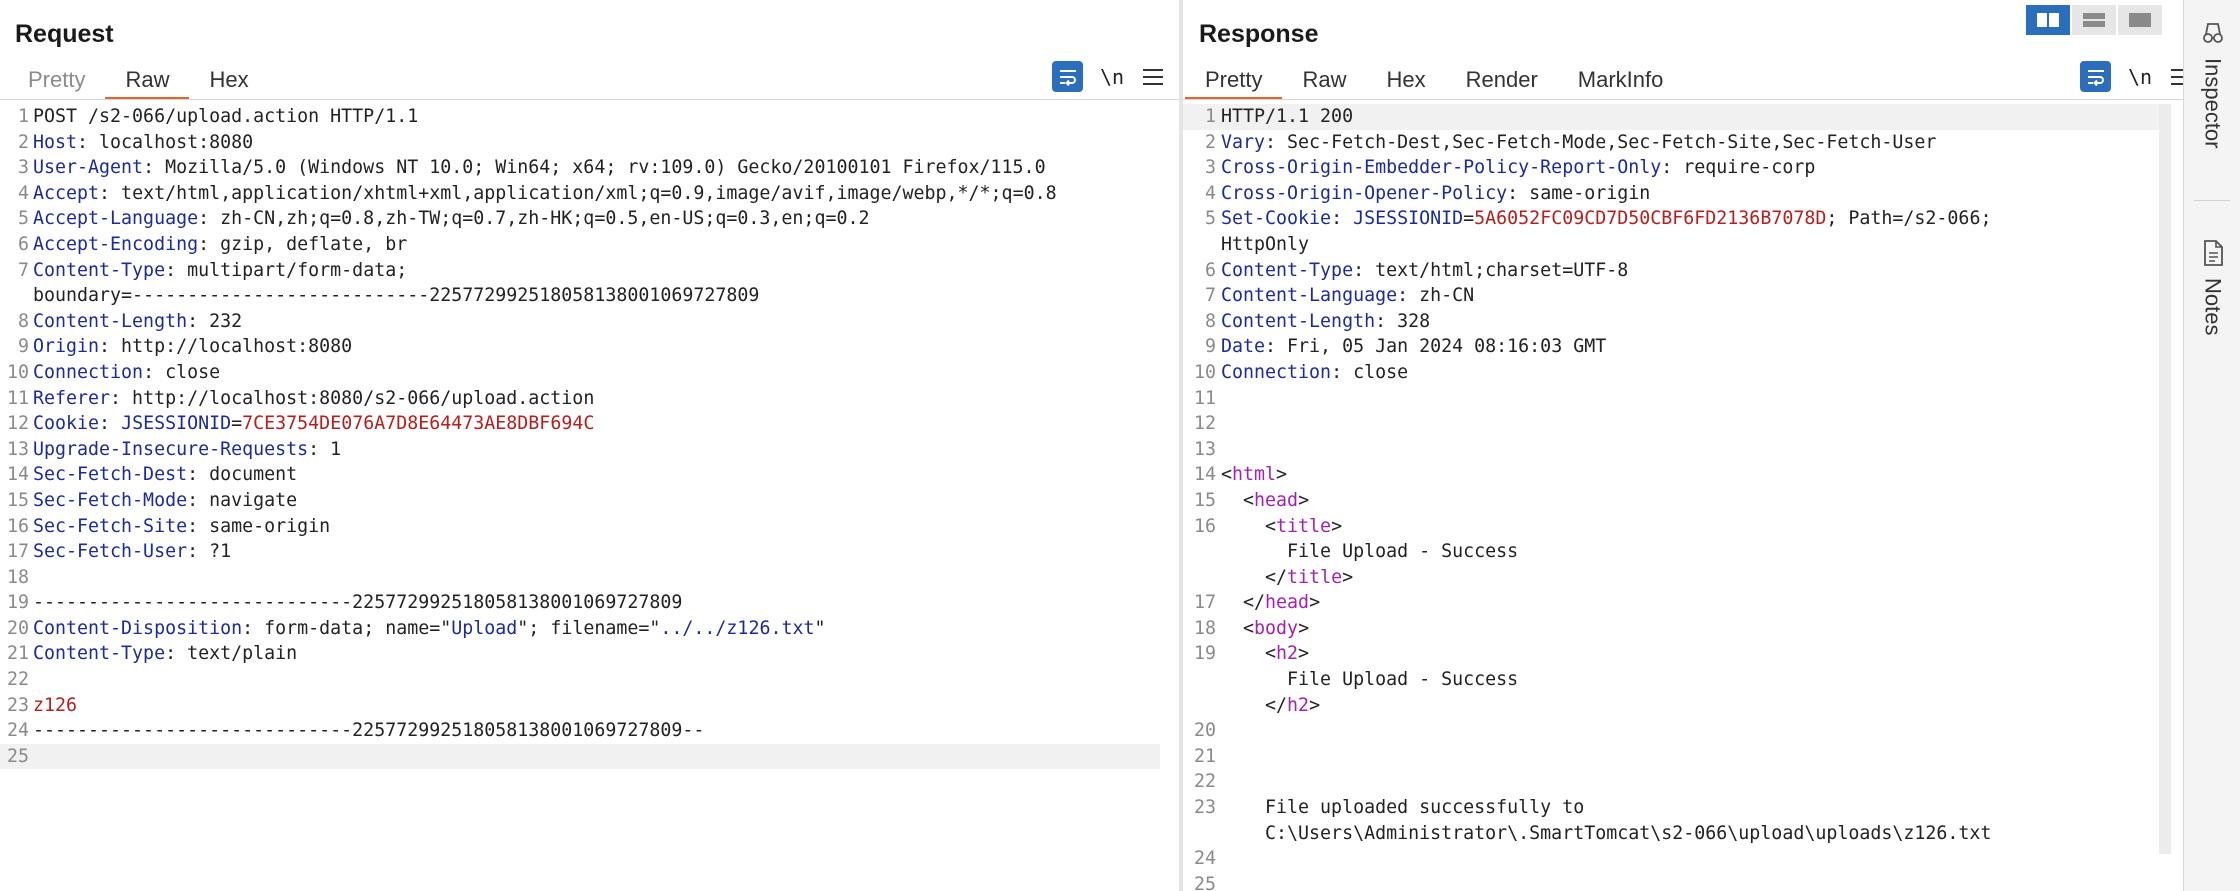 This screenshot has height=891, width=2240. What do you see at coordinates (1405, 82) in the screenshot?
I see `response-tab-hex: Hex` at bounding box center [1405, 82].